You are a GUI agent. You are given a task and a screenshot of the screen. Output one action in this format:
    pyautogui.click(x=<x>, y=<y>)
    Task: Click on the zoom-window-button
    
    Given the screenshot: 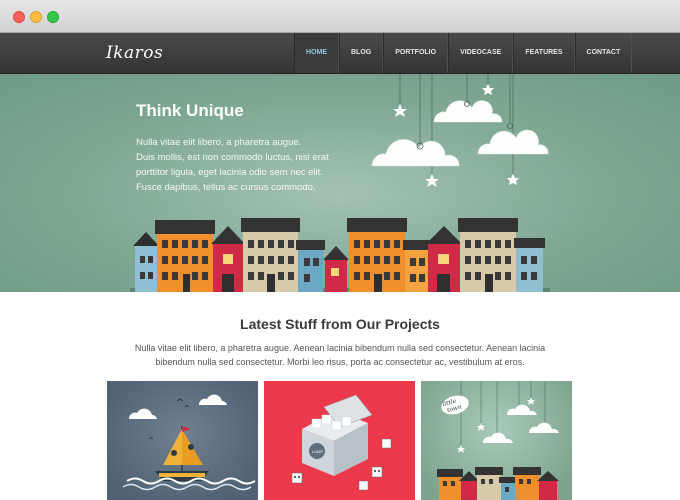 What is the action you would take?
    pyautogui.click(x=53, y=17)
    